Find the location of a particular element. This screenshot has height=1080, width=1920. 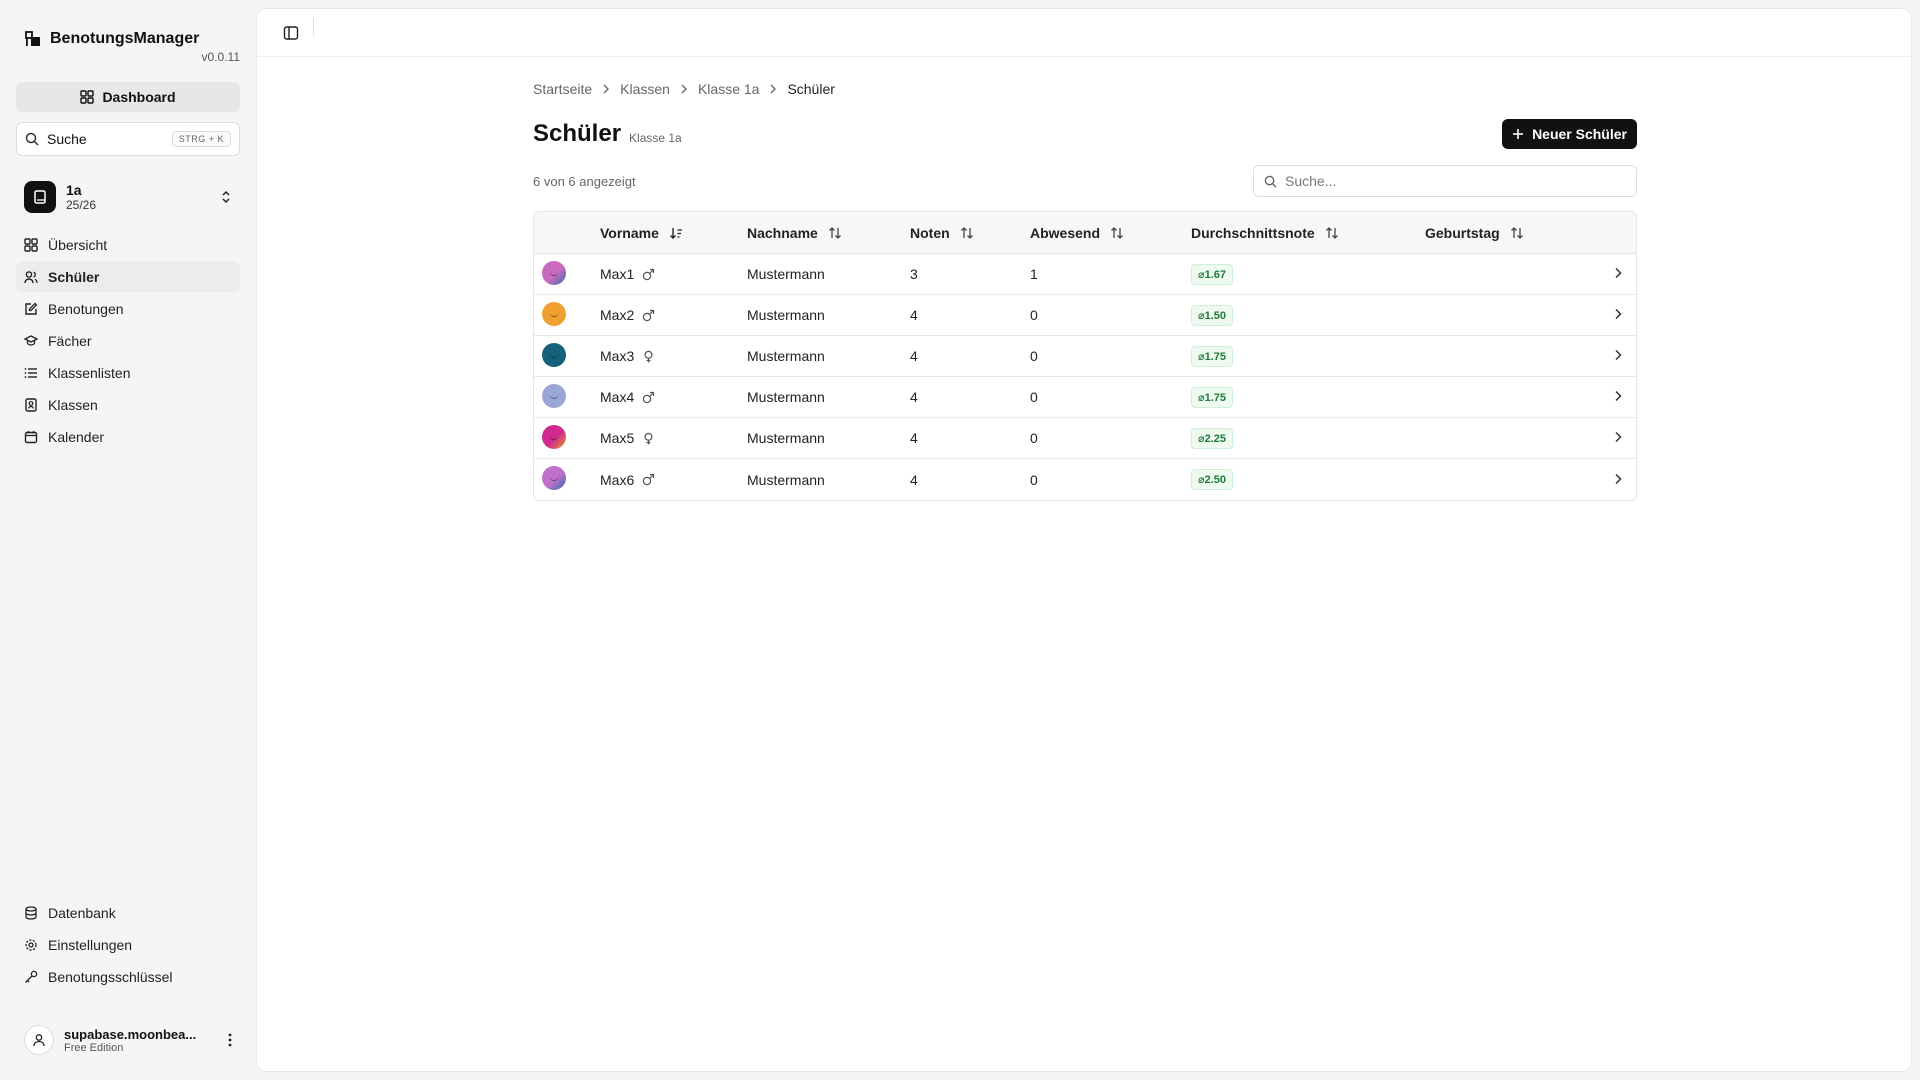

table-row: Max2 Mustermann 4 0 ⌀1.50 is located at coordinates (1085, 315).